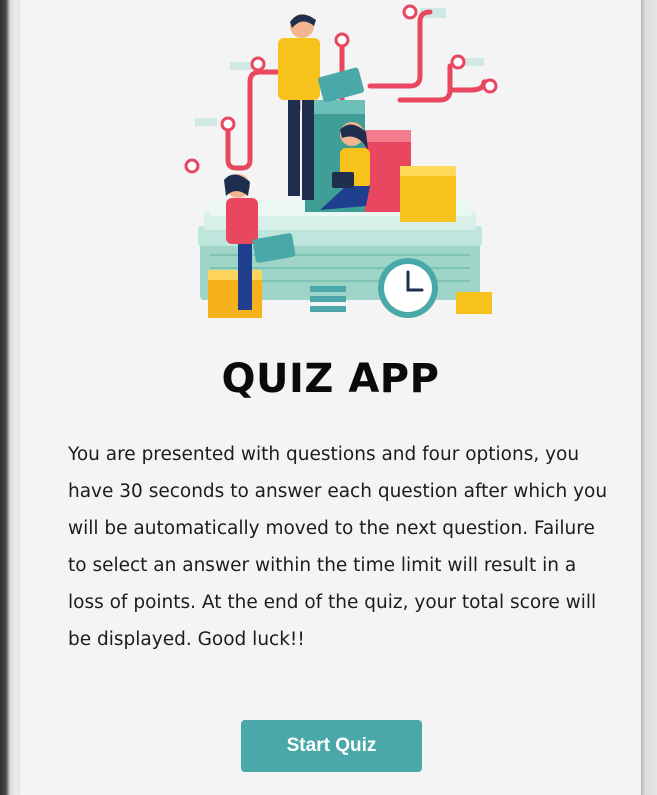 This screenshot has width=657, height=795. What do you see at coordinates (649, 397) in the screenshot?
I see `page-background-right` at bounding box center [649, 397].